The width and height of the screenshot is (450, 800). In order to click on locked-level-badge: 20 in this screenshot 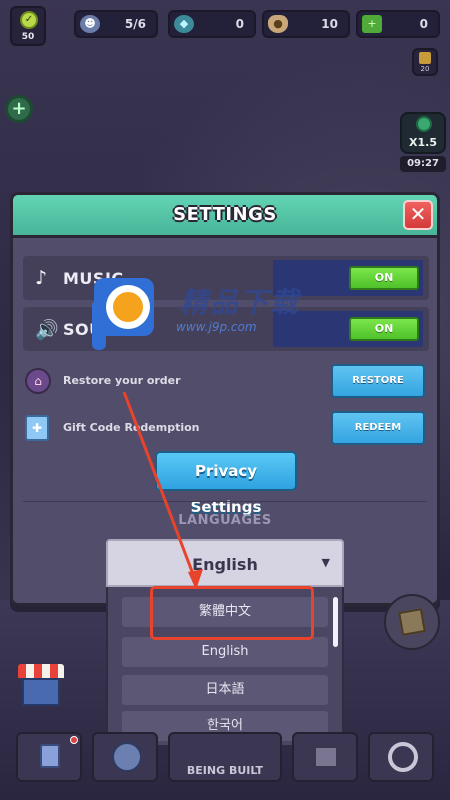, I will do `click(425, 62)`.